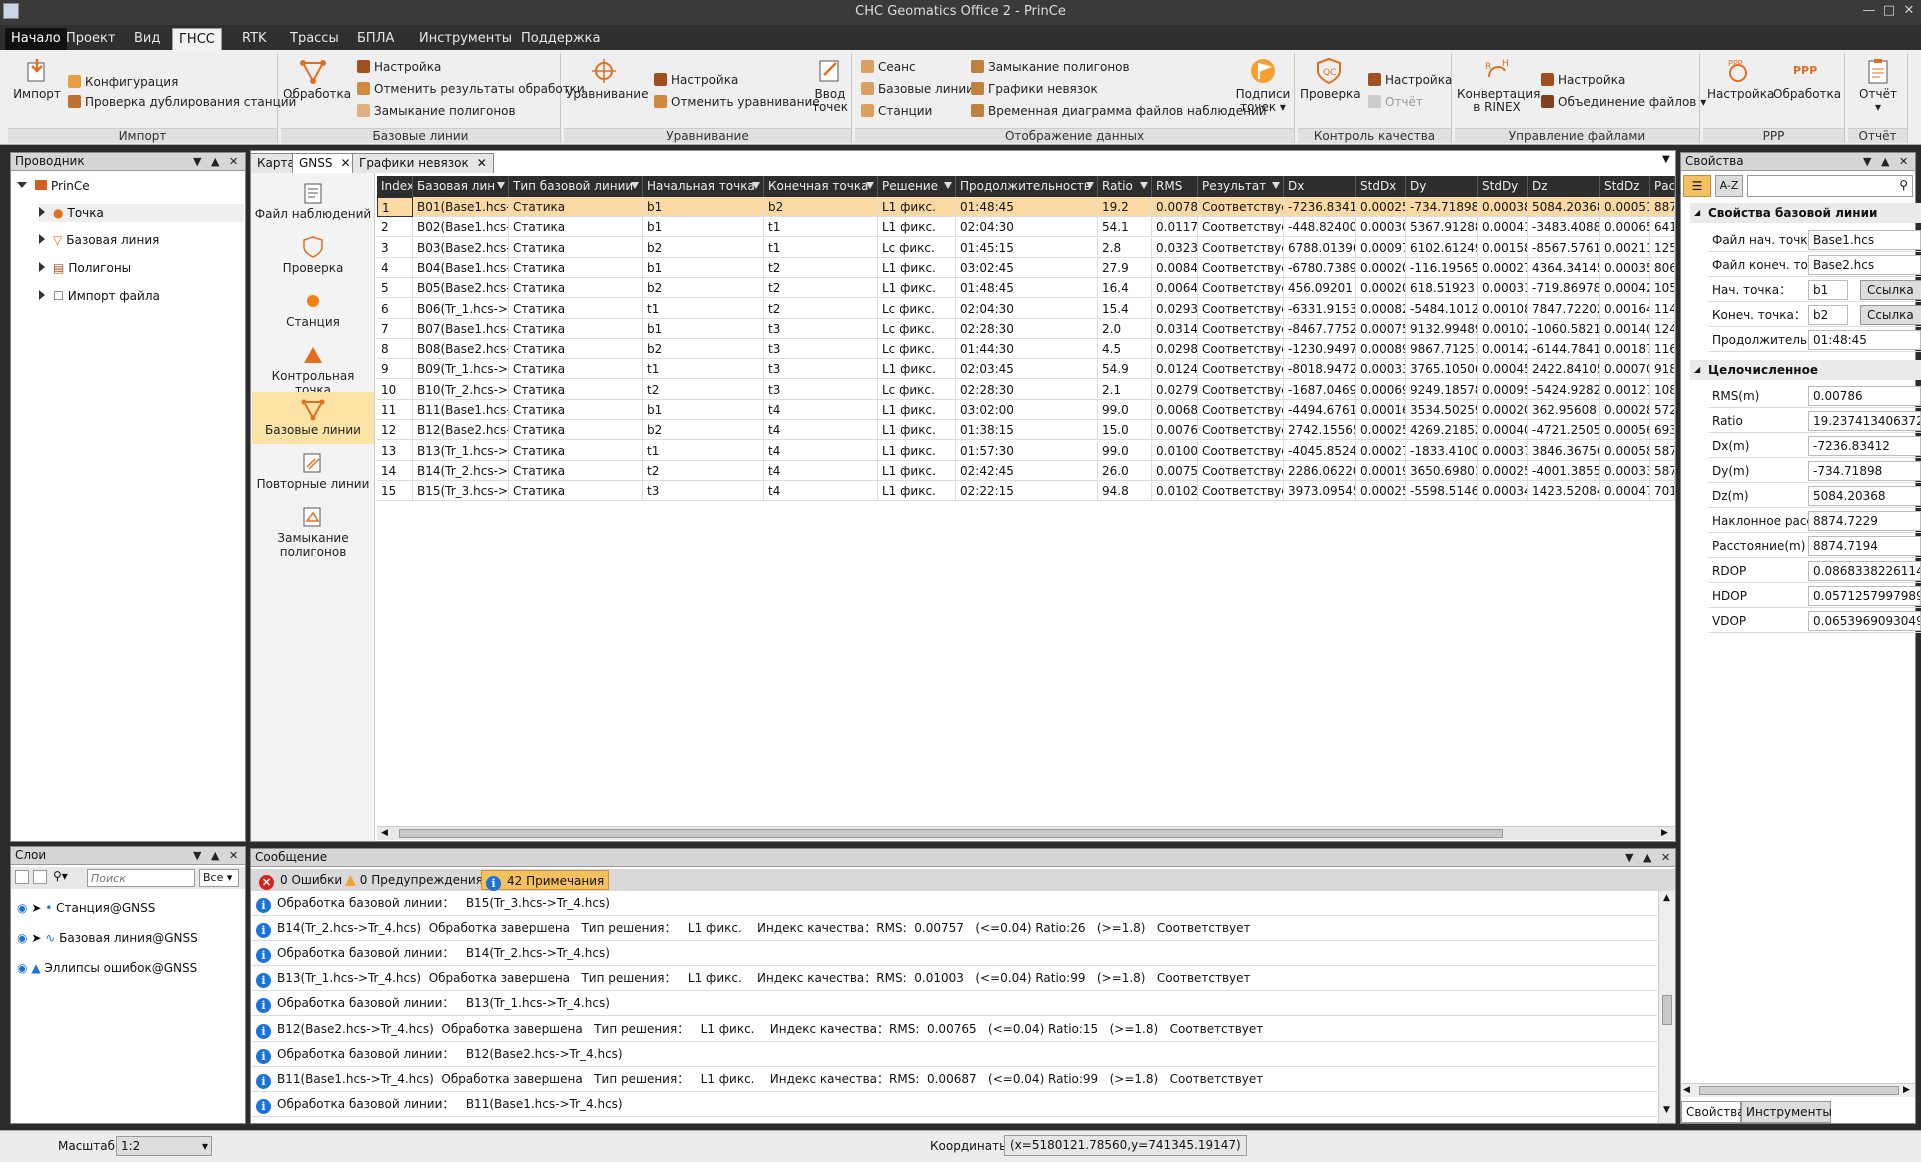 The image size is (1921, 1162). What do you see at coordinates (1864, 340) in the screenshot?
I see `property-value: 01:48:45` at bounding box center [1864, 340].